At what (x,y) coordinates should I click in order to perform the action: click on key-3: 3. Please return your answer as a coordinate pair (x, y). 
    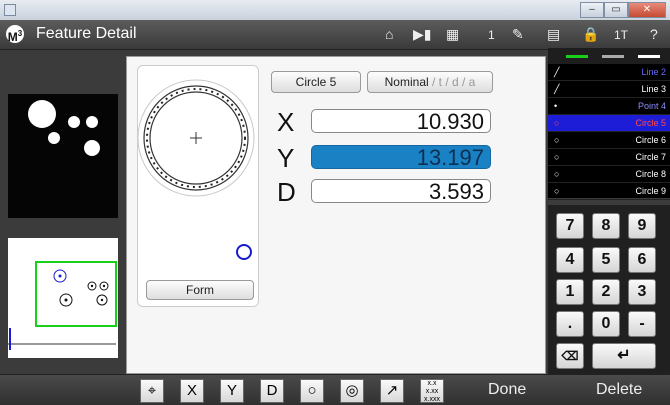
    Looking at the image, I should click on (642, 292).